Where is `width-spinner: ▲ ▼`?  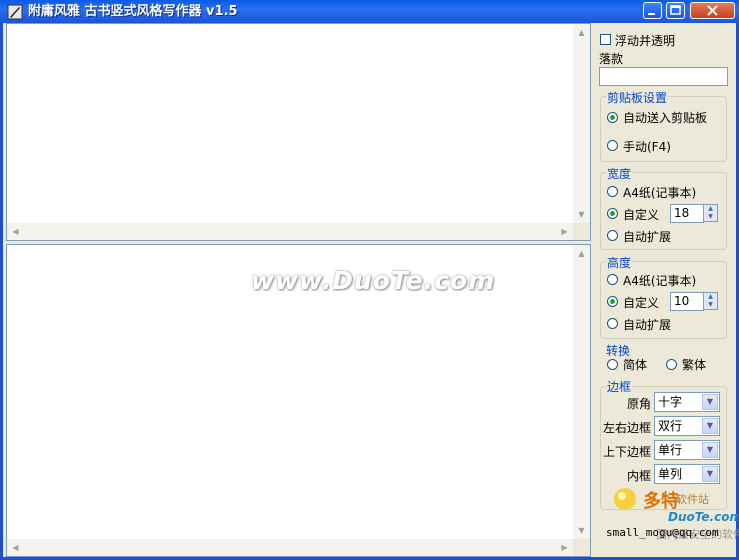
width-spinner: ▲ ▼ is located at coordinates (710, 213).